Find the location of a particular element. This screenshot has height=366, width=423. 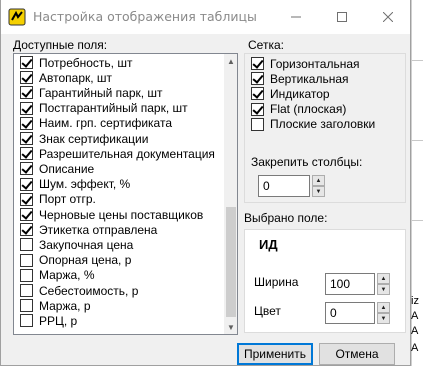

field-label: Описание is located at coordinates (67, 168).